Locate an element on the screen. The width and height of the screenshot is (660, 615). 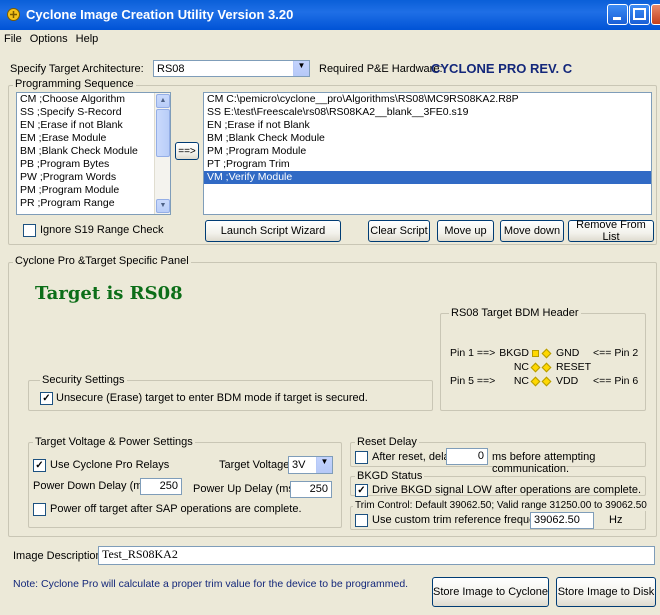
list-item: BM ;Blank Check Module is located at coordinates (93, 151).